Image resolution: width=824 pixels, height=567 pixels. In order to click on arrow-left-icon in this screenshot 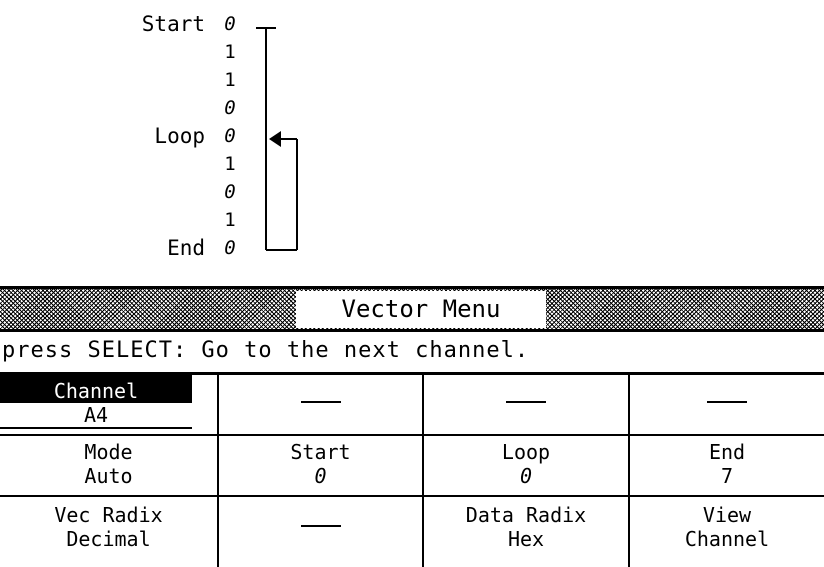, I will do `click(275, 139)`.